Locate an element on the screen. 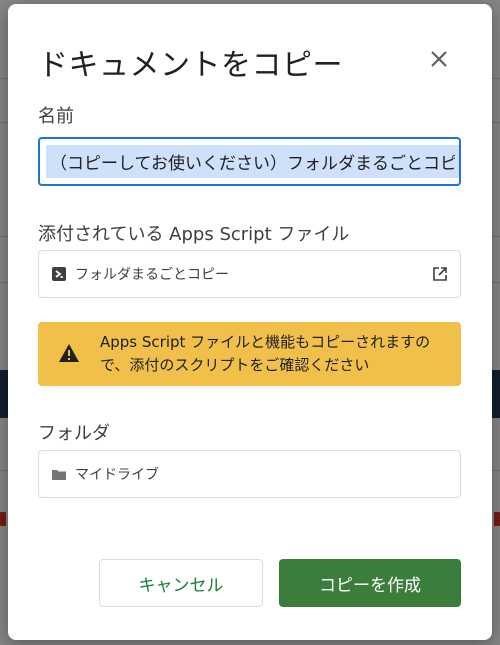 This screenshot has height=645, width=500. close-icon is located at coordinates (439, 59).